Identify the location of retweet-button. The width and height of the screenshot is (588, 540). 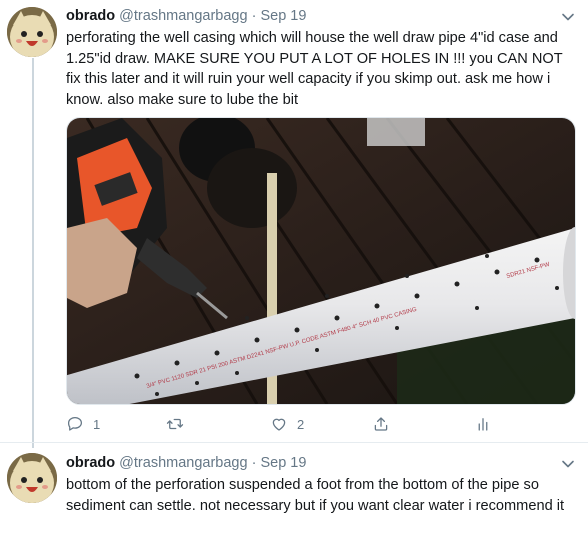
(179, 424).